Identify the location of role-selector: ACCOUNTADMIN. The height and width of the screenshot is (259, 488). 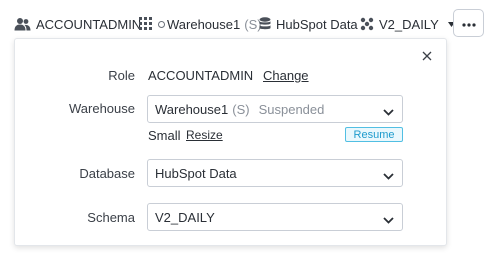
(77, 24).